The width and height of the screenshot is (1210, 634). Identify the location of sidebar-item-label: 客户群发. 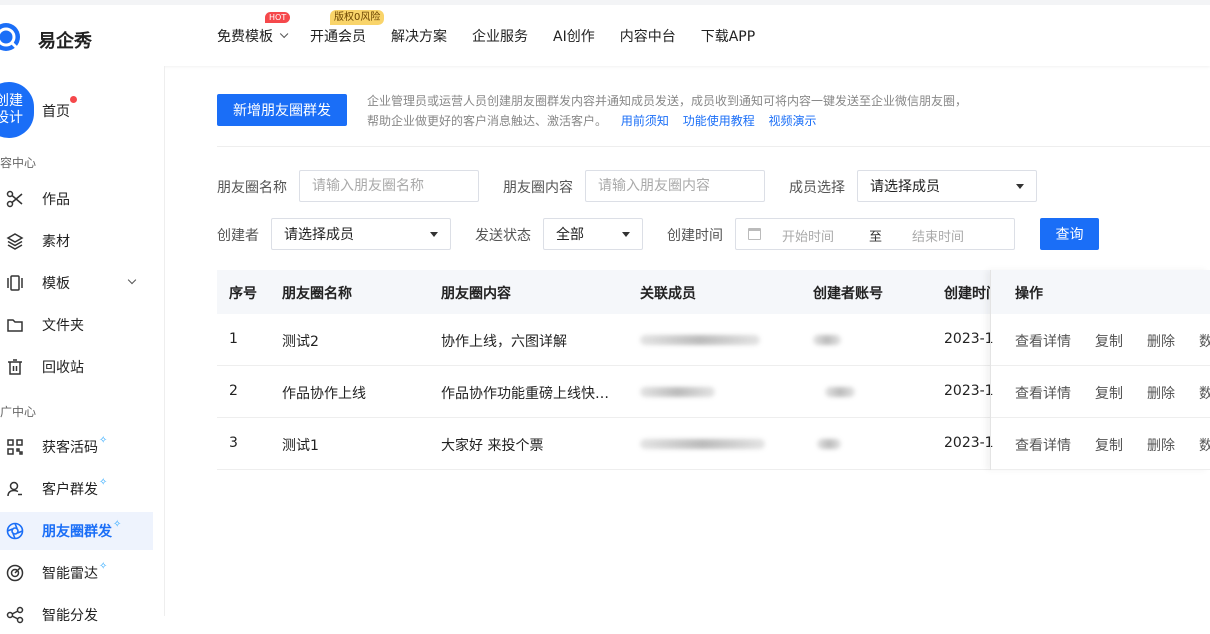
(70, 490).